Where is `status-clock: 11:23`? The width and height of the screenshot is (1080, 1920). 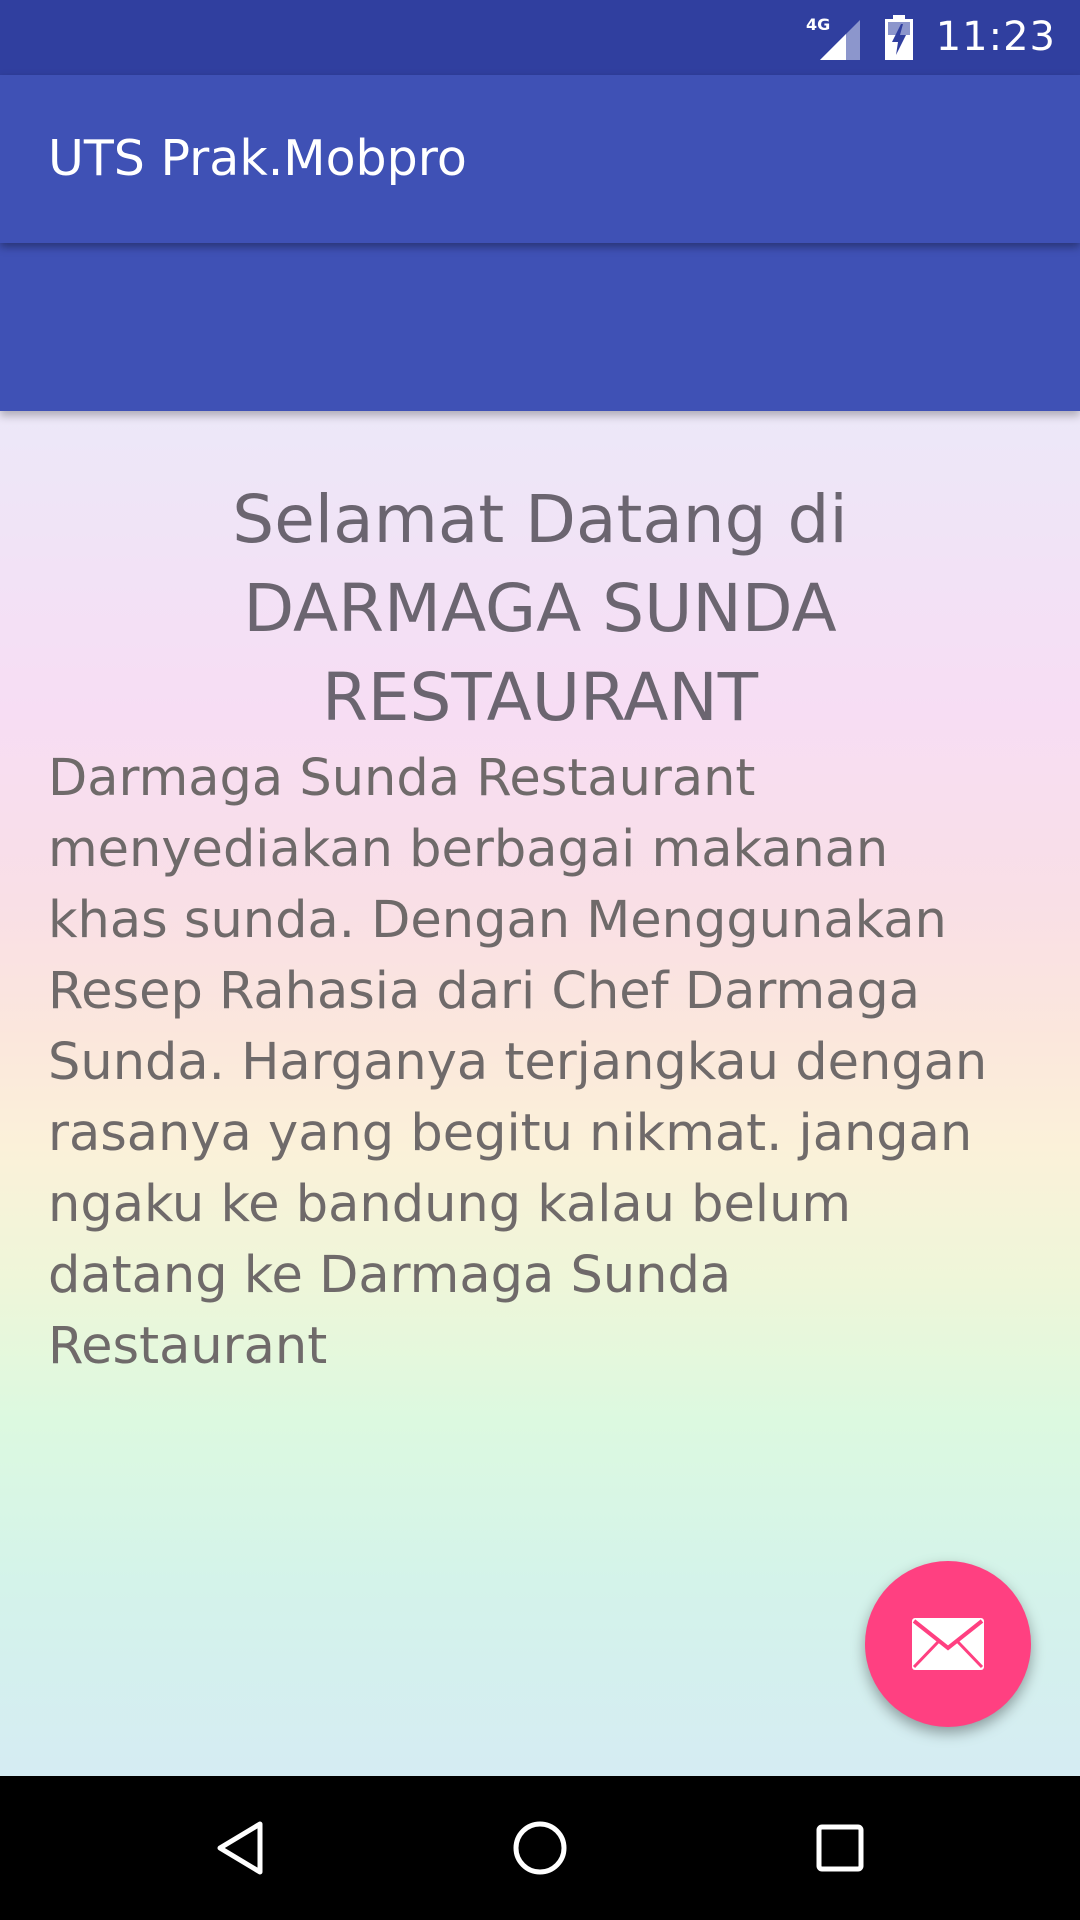 status-clock: 11:23 is located at coordinates (995, 37).